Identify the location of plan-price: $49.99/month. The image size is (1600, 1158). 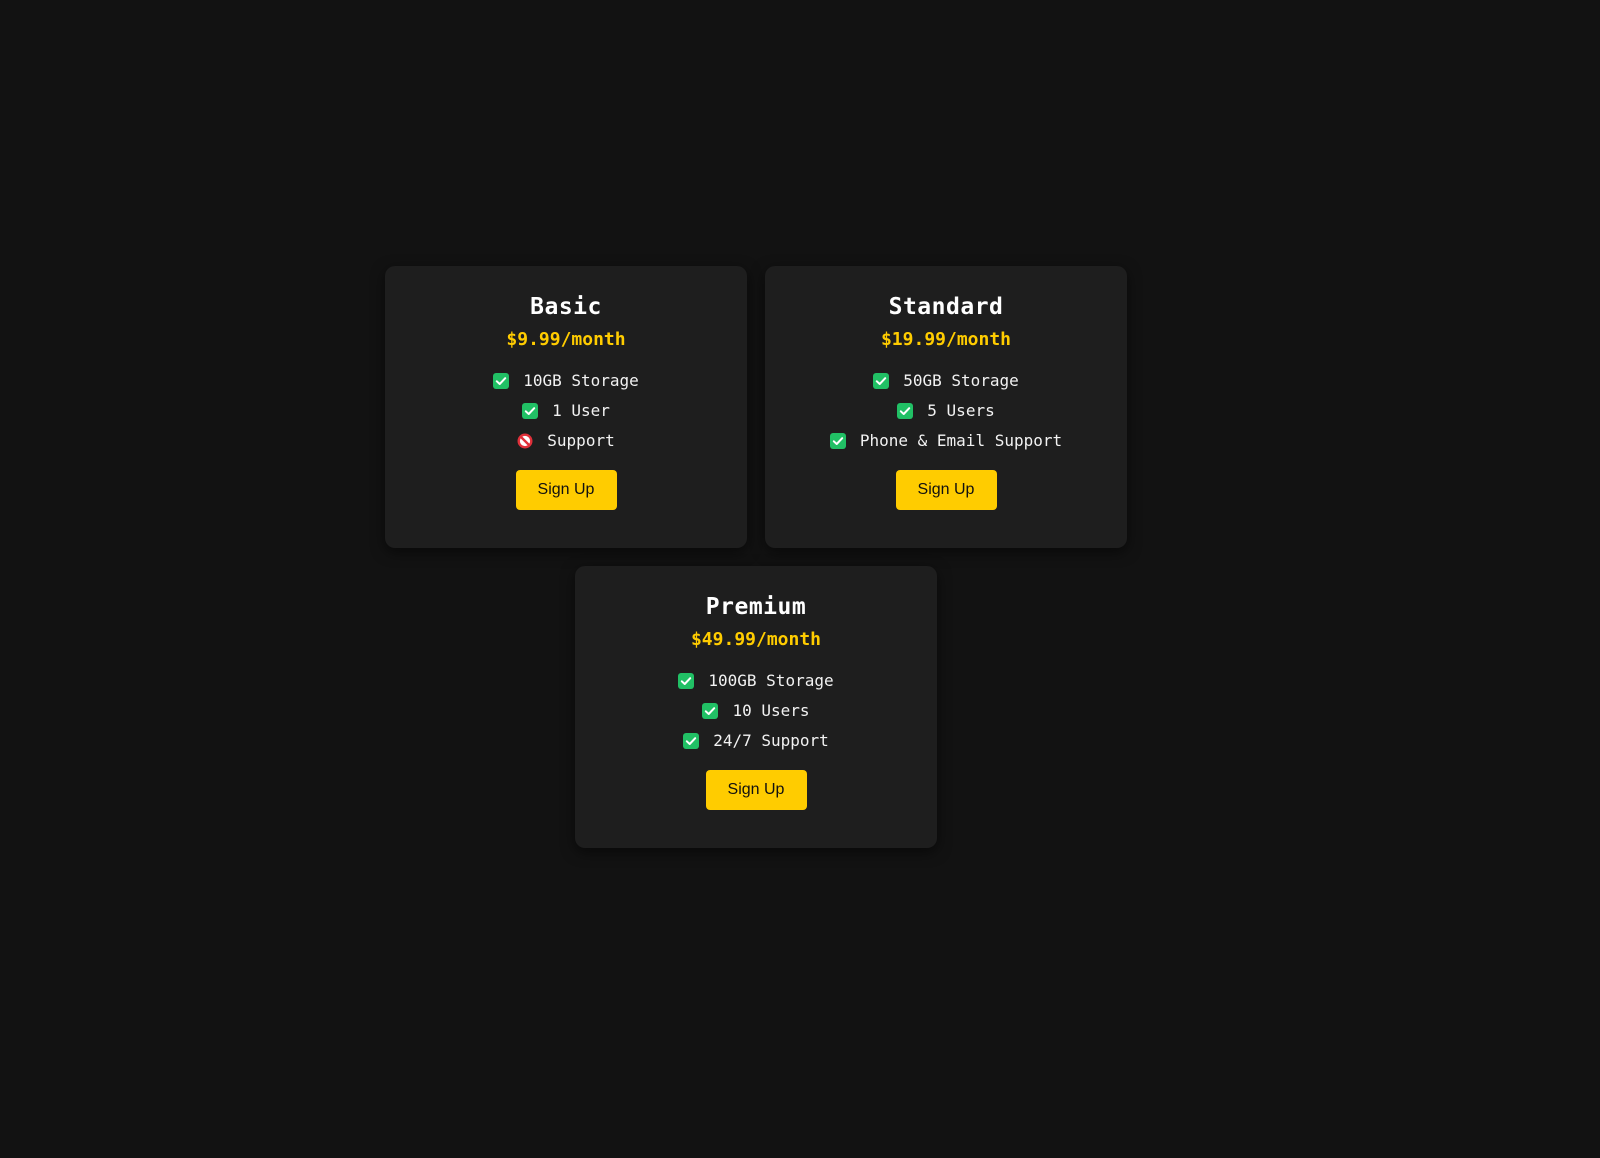
(756, 639).